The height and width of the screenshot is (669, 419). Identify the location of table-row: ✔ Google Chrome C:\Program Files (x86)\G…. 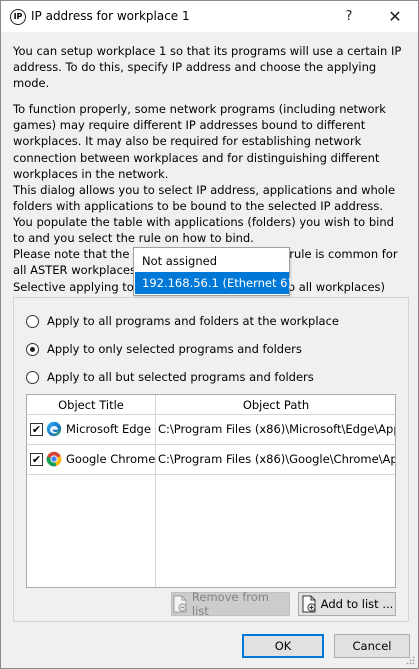
(211, 460).